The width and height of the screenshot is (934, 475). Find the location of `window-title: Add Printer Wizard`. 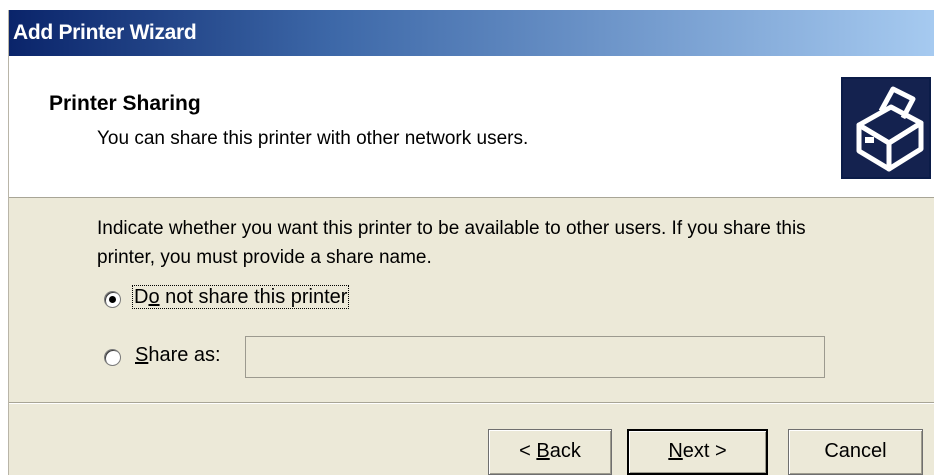

window-title: Add Printer Wizard is located at coordinates (105, 32).